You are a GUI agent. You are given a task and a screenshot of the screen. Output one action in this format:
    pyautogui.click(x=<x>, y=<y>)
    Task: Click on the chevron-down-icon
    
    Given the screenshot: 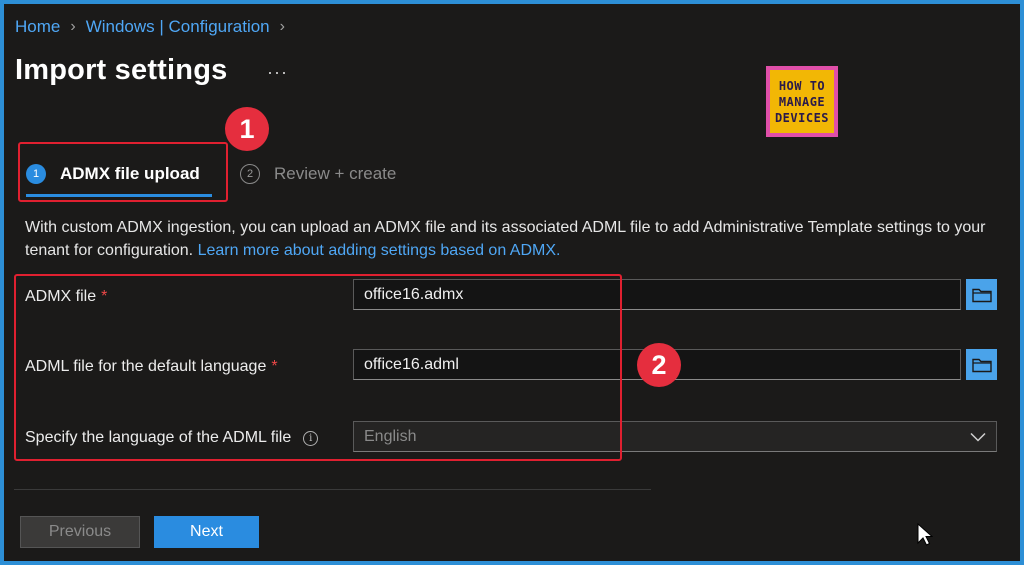 What is the action you would take?
    pyautogui.click(x=978, y=437)
    